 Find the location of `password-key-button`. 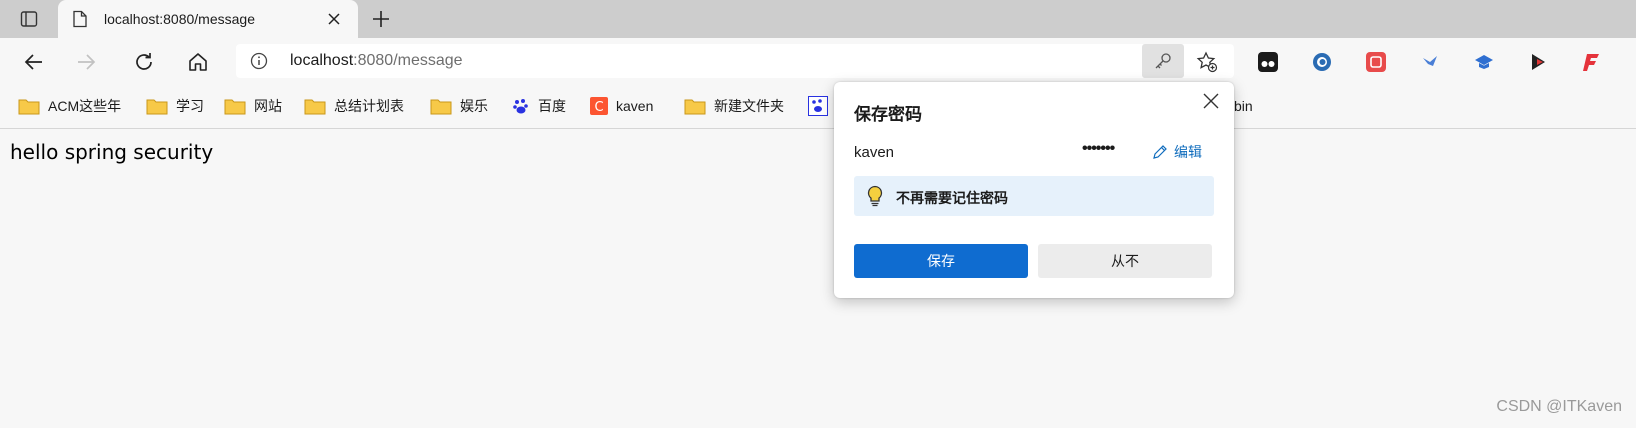

password-key-button is located at coordinates (1163, 61).